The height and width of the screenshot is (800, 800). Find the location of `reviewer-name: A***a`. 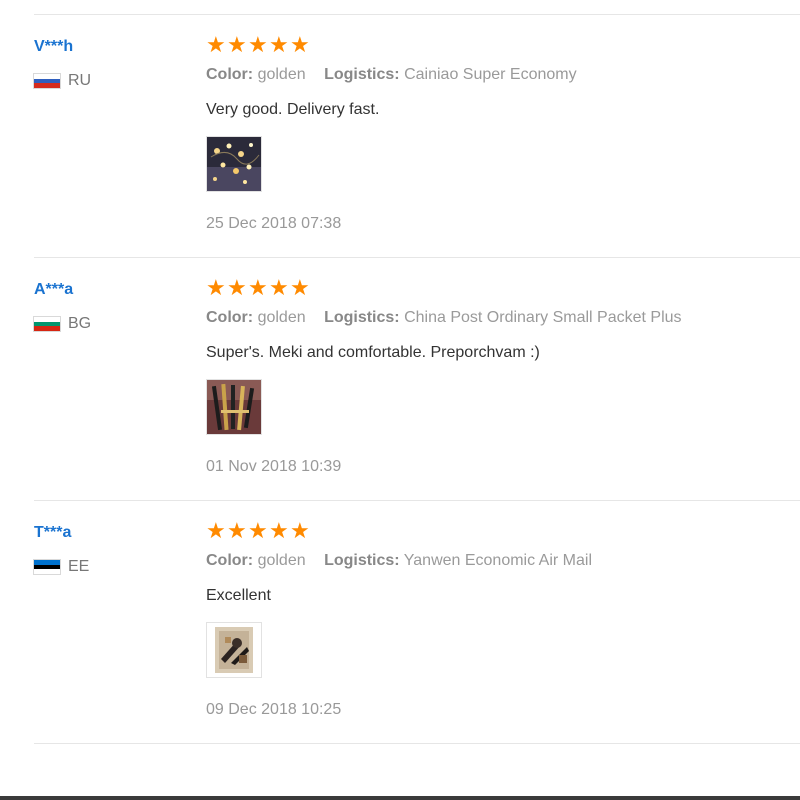

reviewer-name: A***a is located at coordinates (114, 290).